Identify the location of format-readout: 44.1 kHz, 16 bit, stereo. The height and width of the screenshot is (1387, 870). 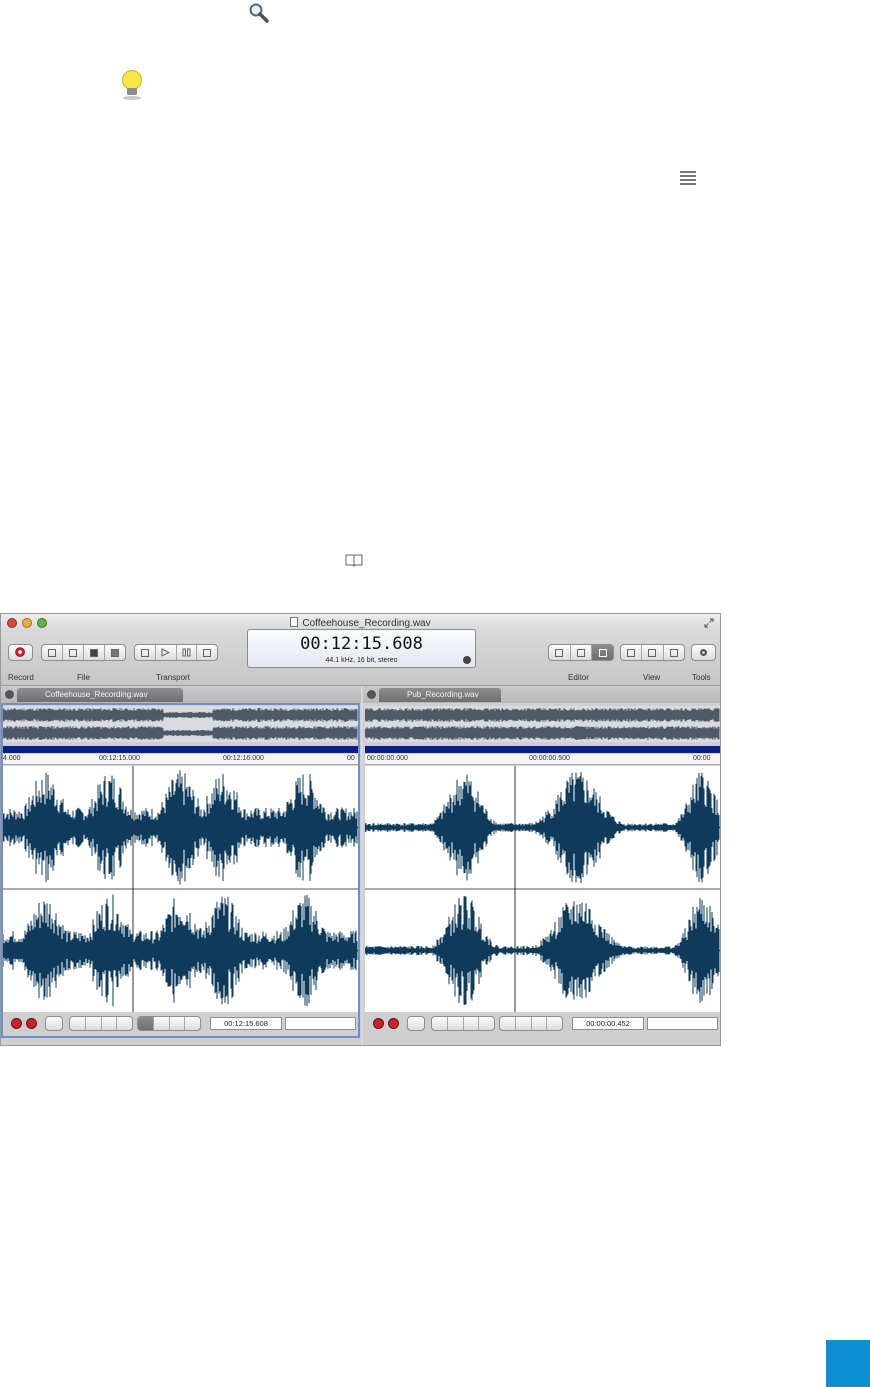
(361, 660).